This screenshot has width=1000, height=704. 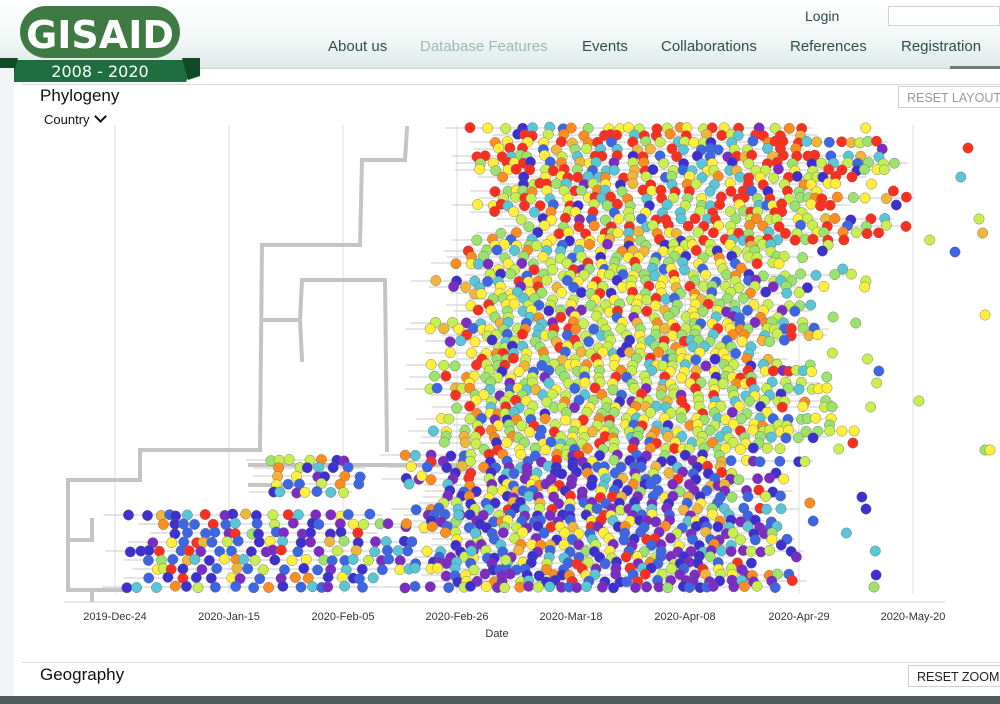 What do you see at coordinates (944, 16) in the screenshot?
I see `login-field` at bounding box center [944, 16].